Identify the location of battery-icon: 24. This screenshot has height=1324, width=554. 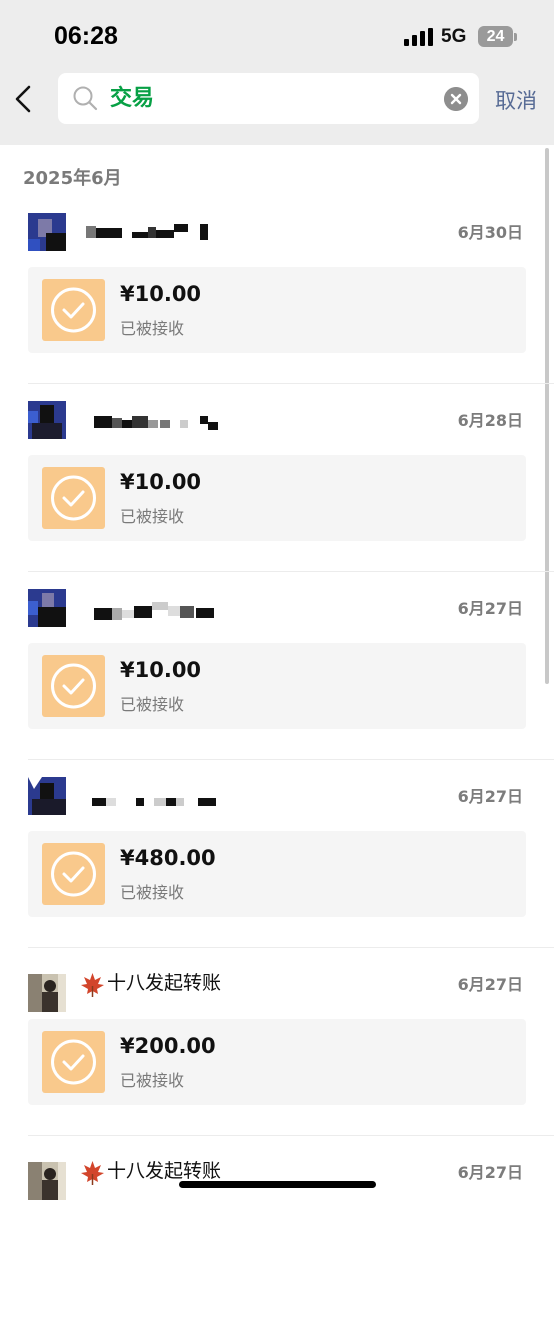
(495, 36).